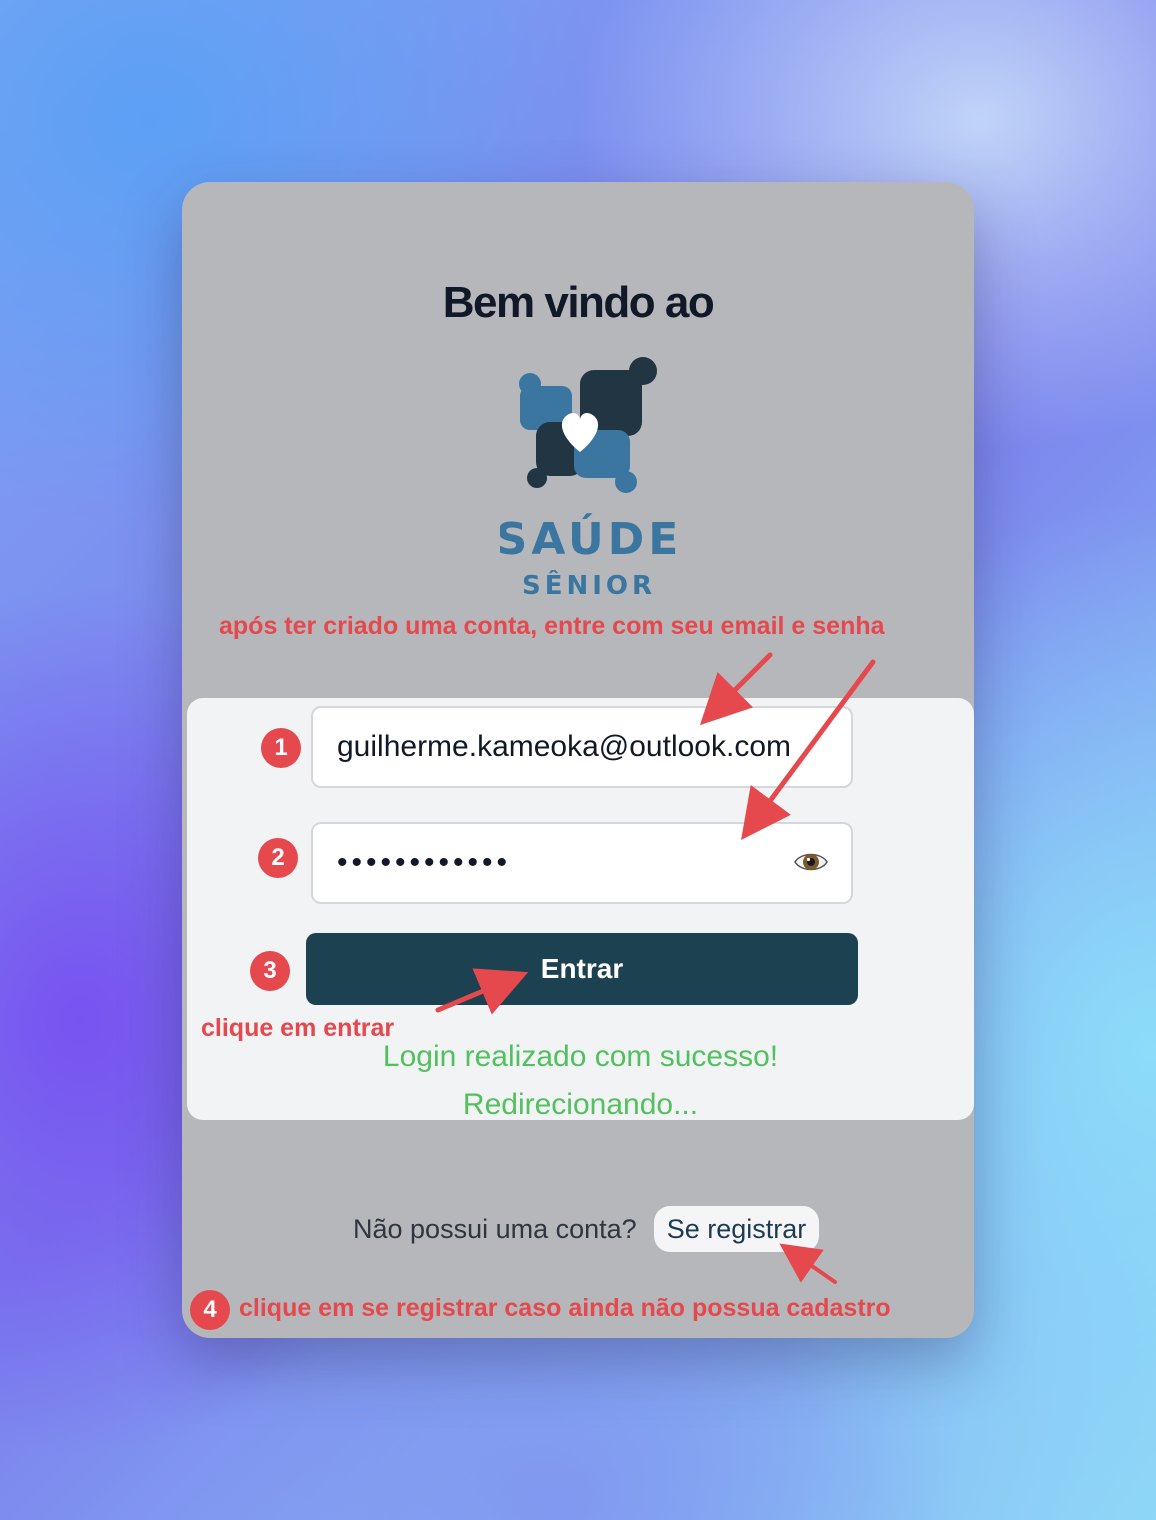  What do you see at coordinates (482, 991) in the screenshot?
I see `arrow-to-entrar` at bounding box center [482, 991].